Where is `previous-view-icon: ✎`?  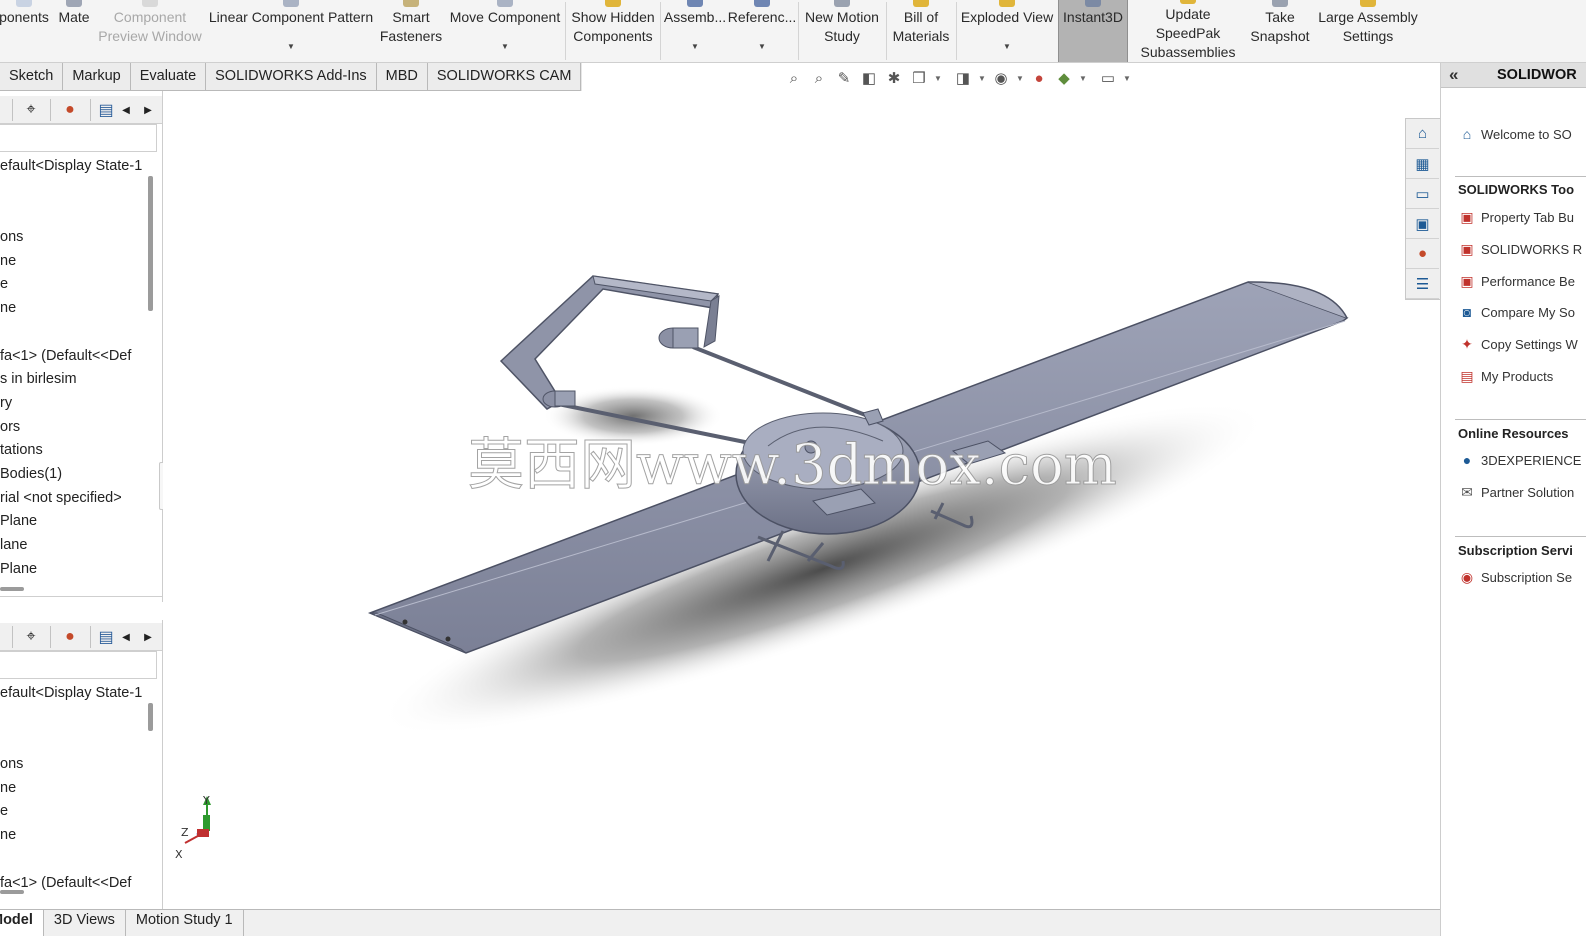
previous-view-icon: ✎ is located at coordinates (844, 78).